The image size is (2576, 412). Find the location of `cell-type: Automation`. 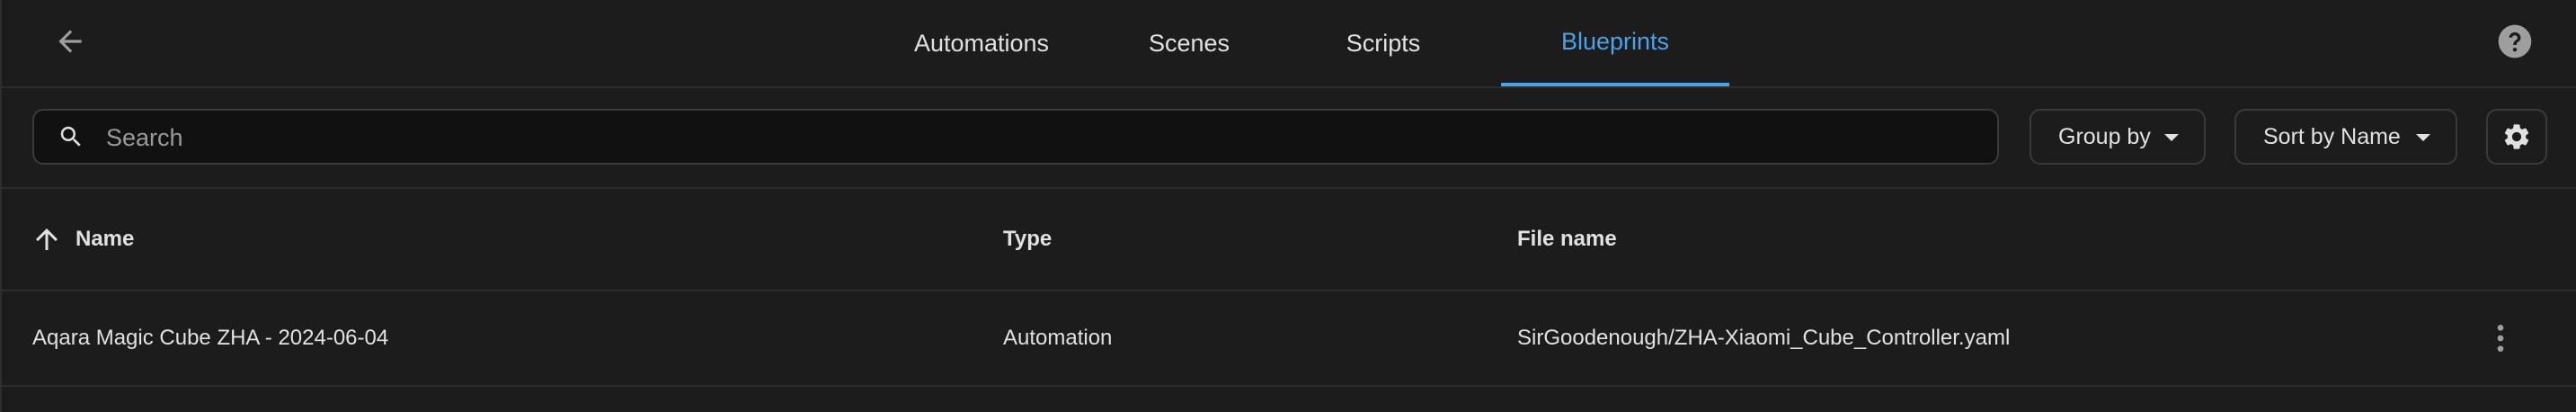

cell-type: Automation is located at coordinates (1057, 338).